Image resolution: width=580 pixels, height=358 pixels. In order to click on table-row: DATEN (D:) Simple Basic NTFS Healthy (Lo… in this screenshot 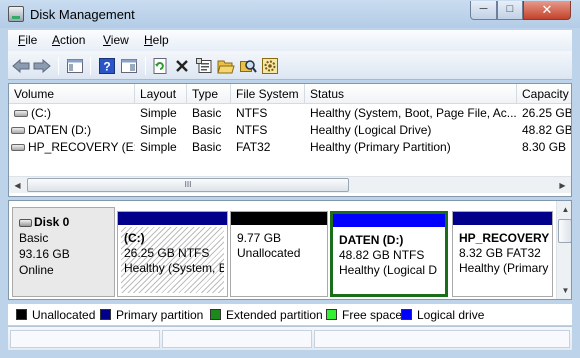, I will do `click(290, 130)`.